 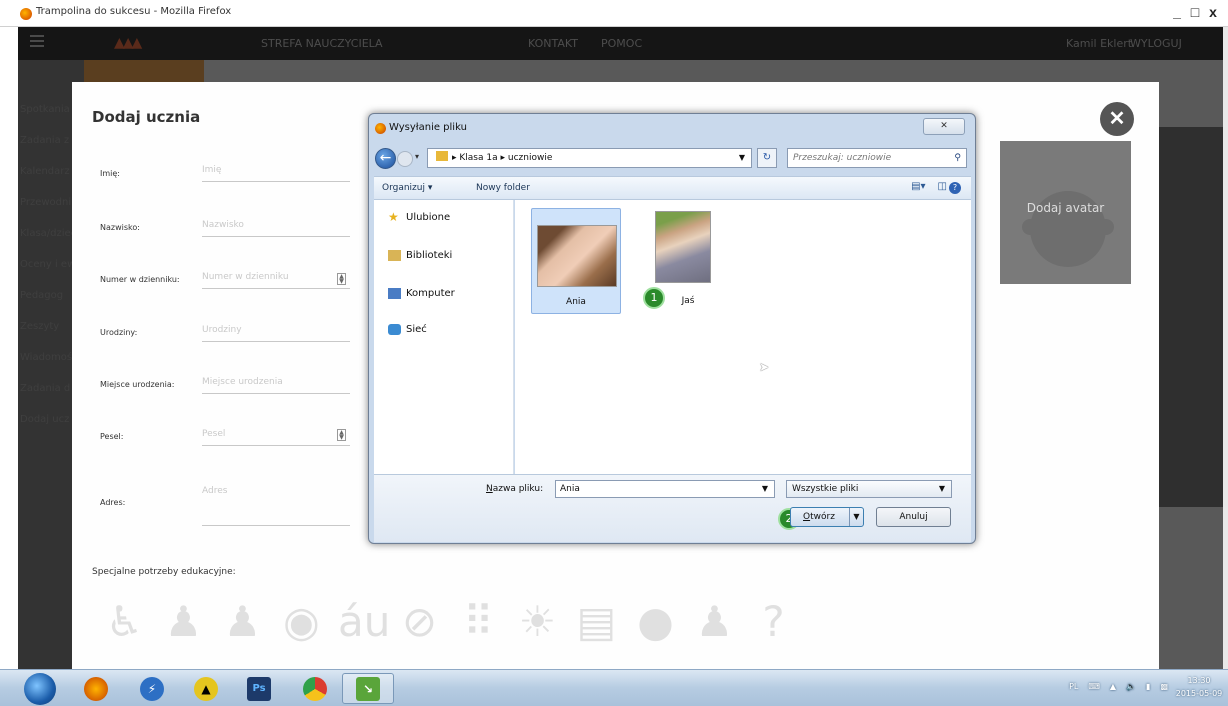 I want to click on special-needs-icons: ♿ ♟ ♟ ◉ áu ⊘ ⠿ ☀ ▤ ● ♟ ?, so click(x=449, y=622).